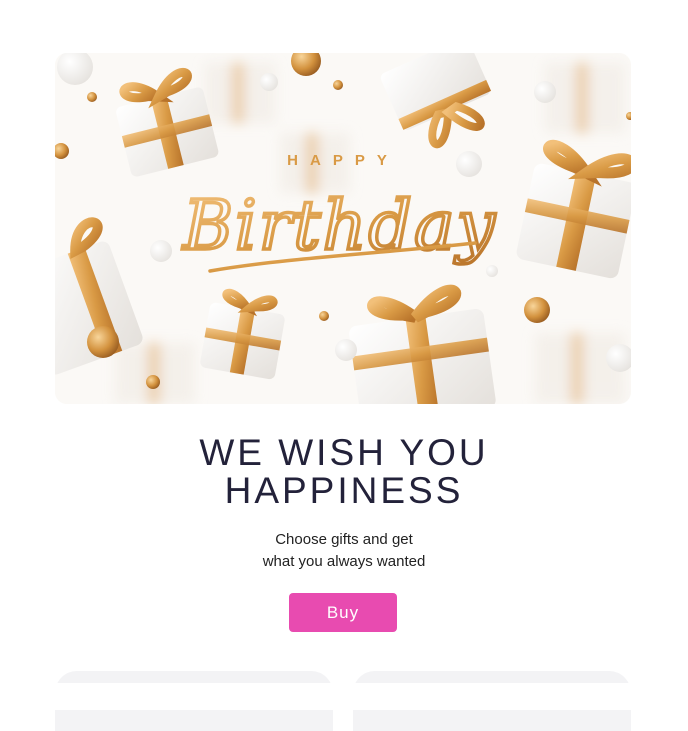 This screenshot has width=688, height=731. I want to click on happy-text: HAPPY, so click(343, 160).